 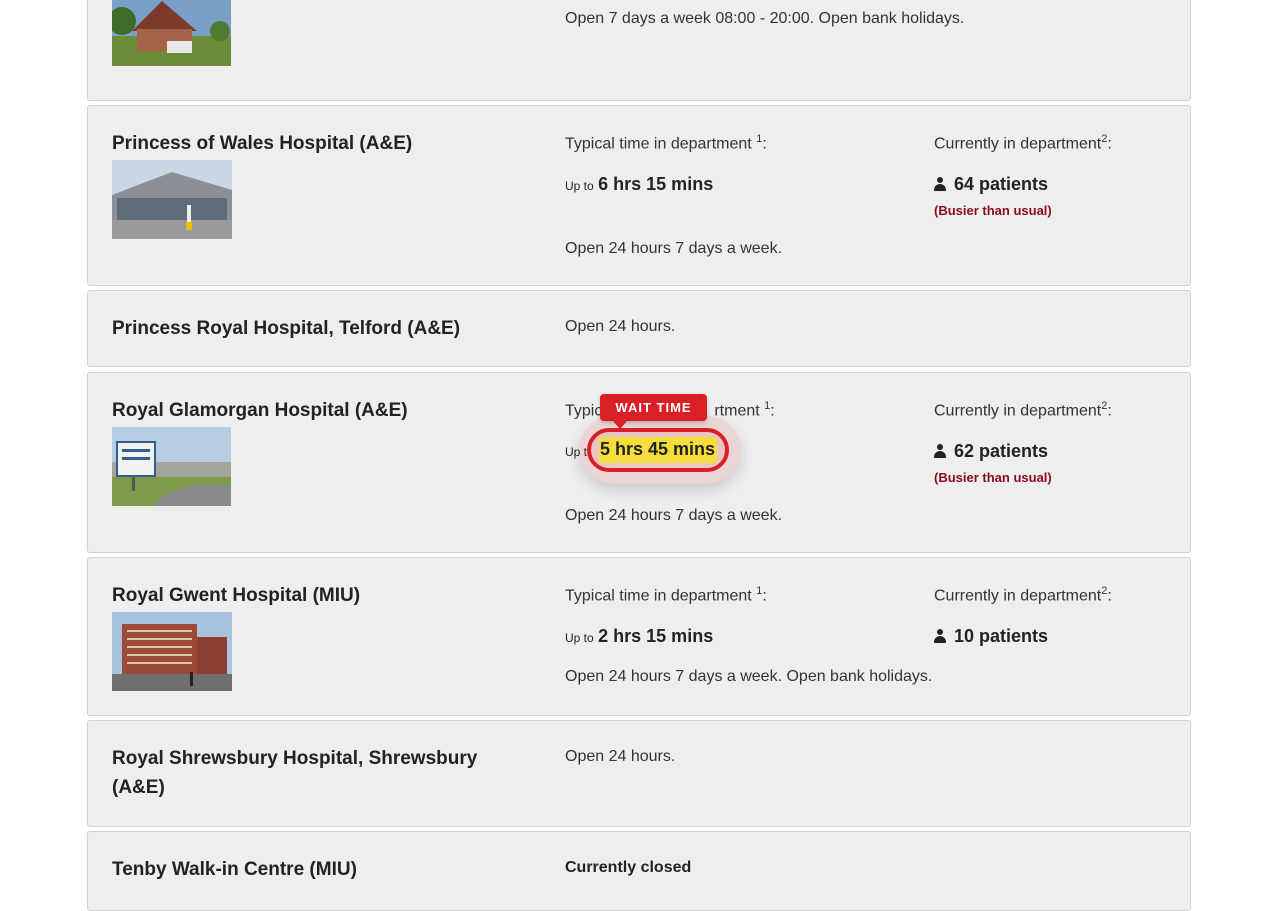 What do you see at coordinates (312, 410) in the screenshot?
I see `hospital-name: Royal Glamorgan Hospital (A&E)` at bounding box center [312, 410].